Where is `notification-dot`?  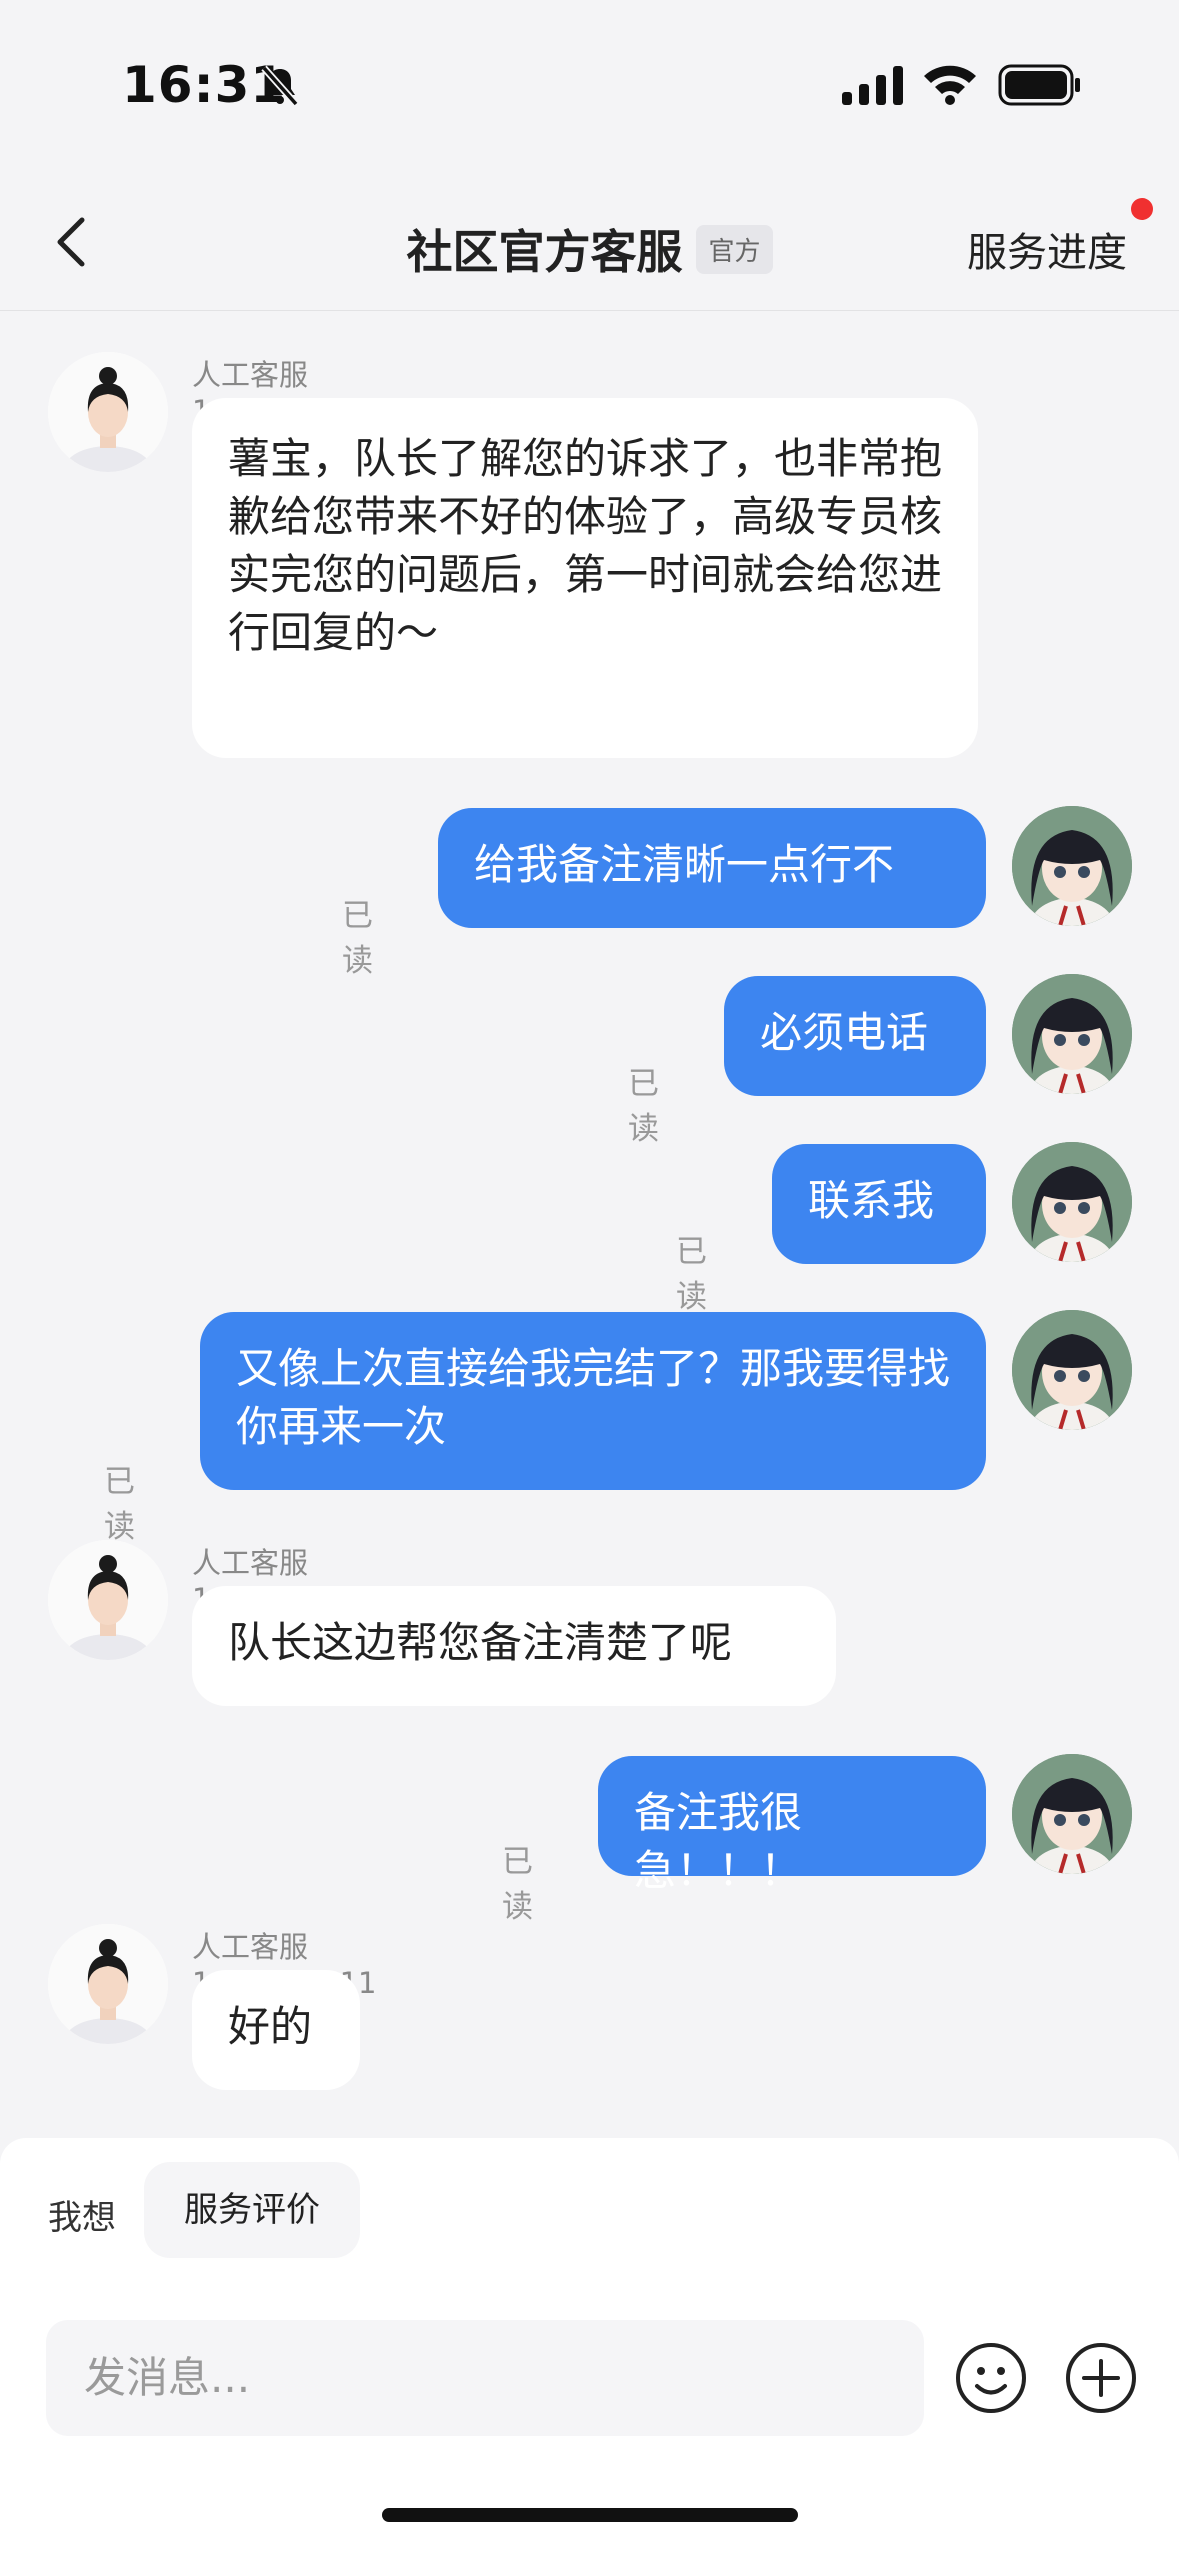 notification-dot is located at coordinates (1142, 209).